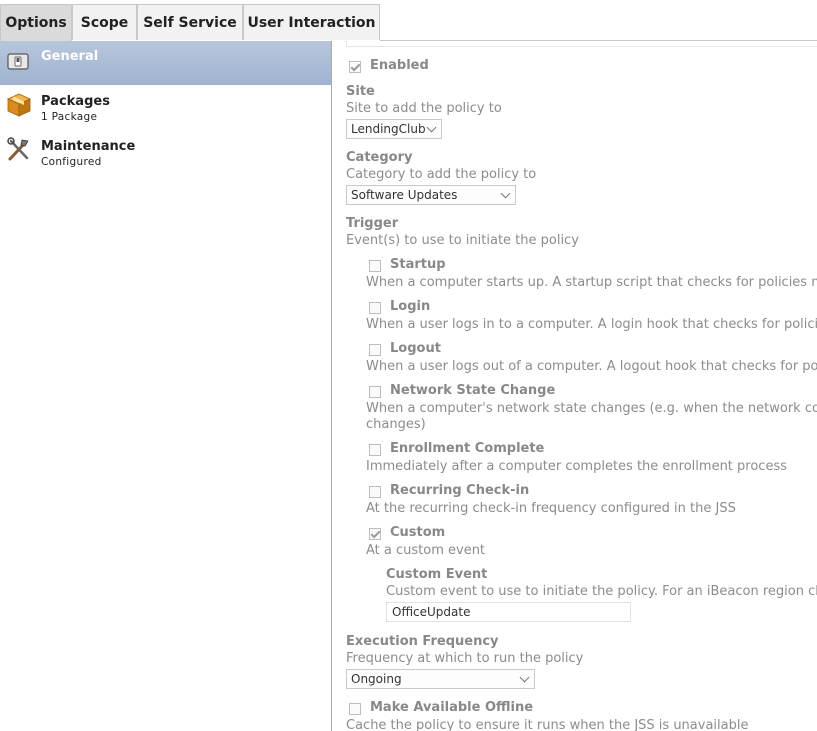 The image size is (817, 731). I want to click on site-label: Site, so click(360, 91).